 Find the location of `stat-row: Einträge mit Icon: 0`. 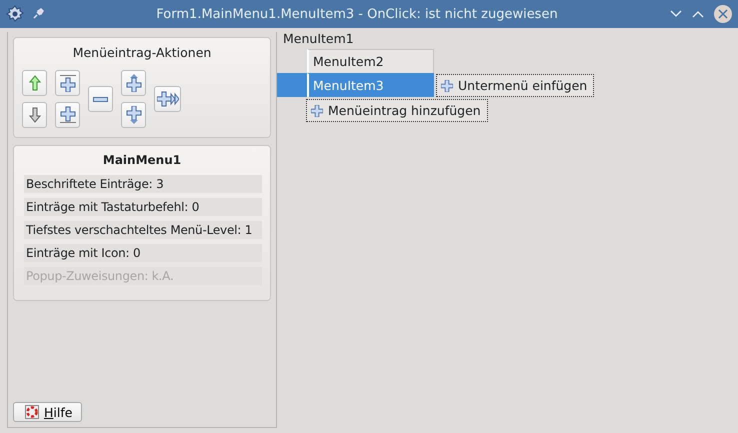

stat-row: Einträge mit Icon: 0 is located at coordinates (143, 253).